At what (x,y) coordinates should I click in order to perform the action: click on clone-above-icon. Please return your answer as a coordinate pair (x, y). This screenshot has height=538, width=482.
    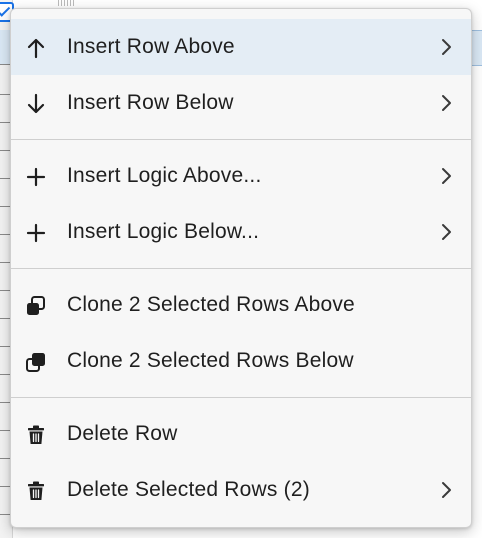
    Looking at the image, I should click on (36, 305).